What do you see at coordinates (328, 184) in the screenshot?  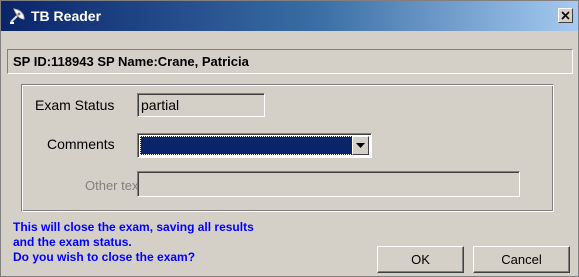 I see `other-text-field` at bounding box center [328, 184].